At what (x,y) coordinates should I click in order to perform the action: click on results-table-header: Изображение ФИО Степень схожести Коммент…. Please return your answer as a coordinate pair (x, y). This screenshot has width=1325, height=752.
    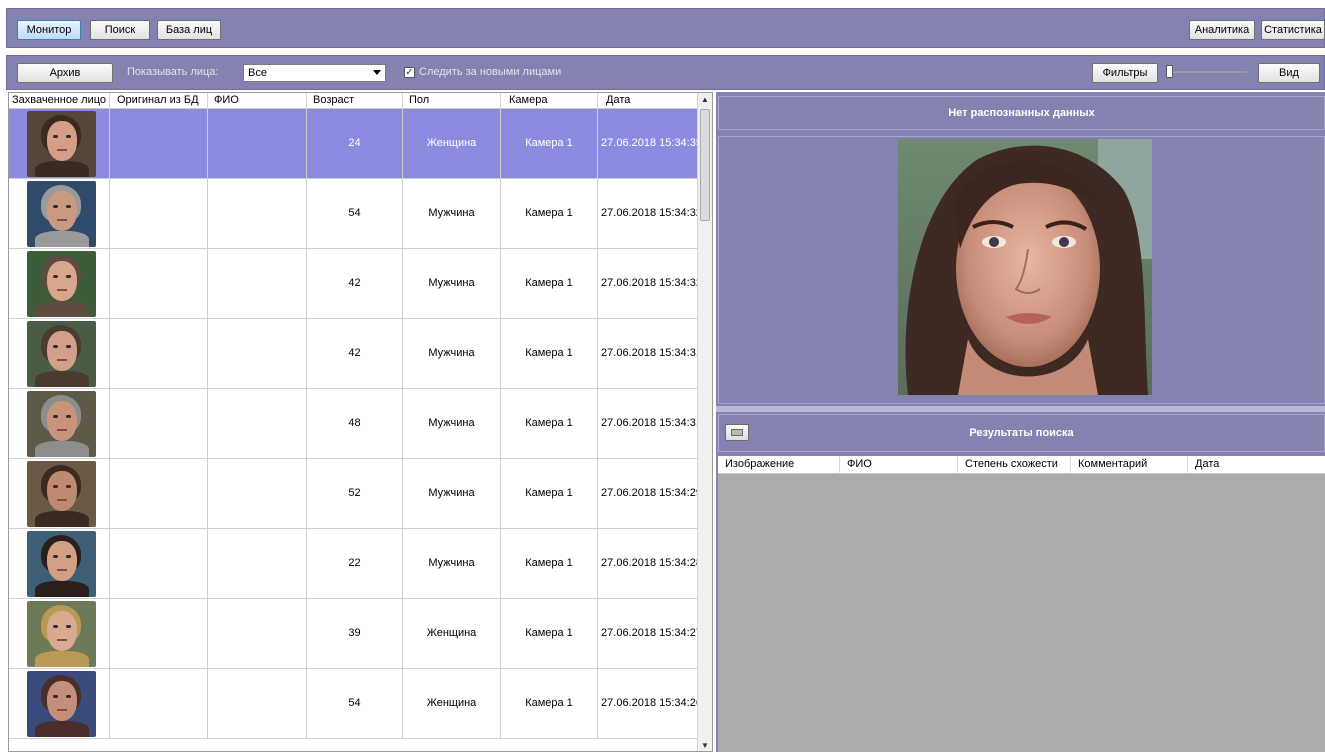
    Looking at the image, I should click on (1021, 465).